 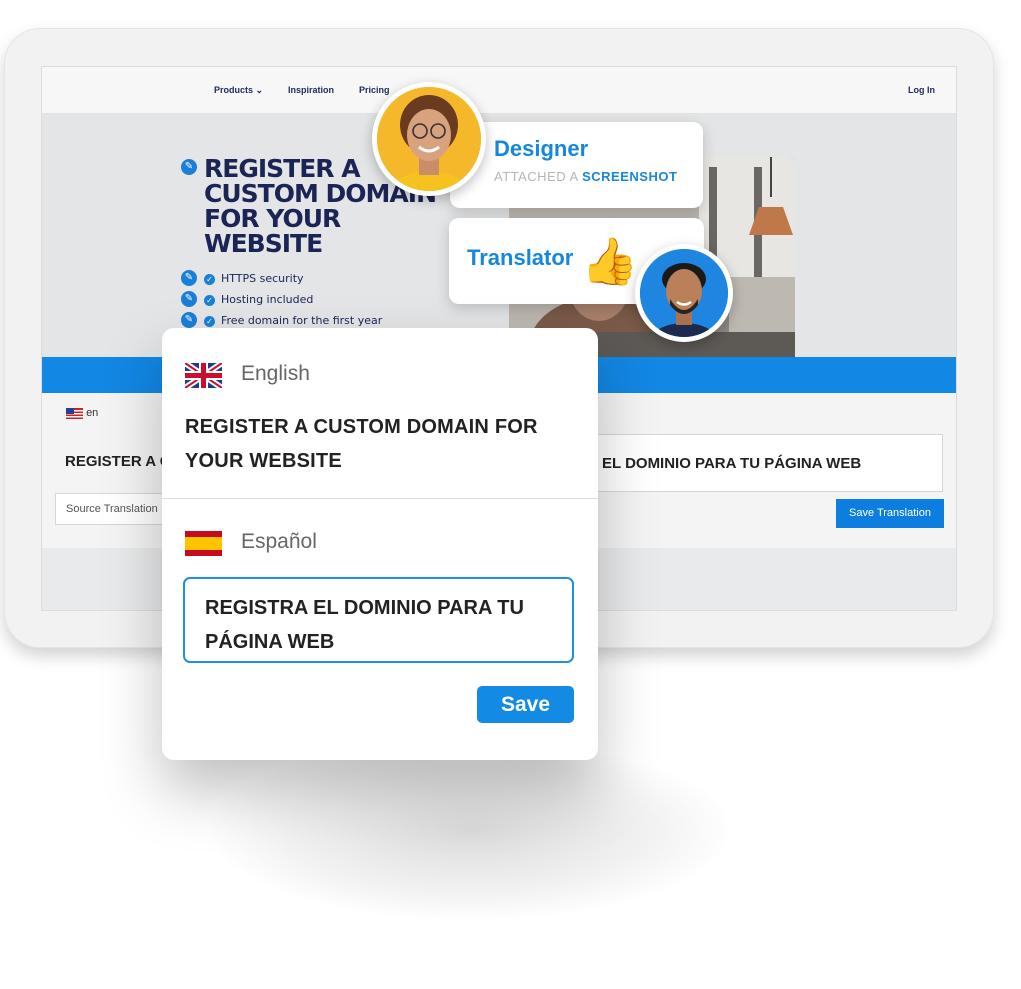 I want to click on feature-hosting: ✓ Hosting included, so click(x=258, y=299).